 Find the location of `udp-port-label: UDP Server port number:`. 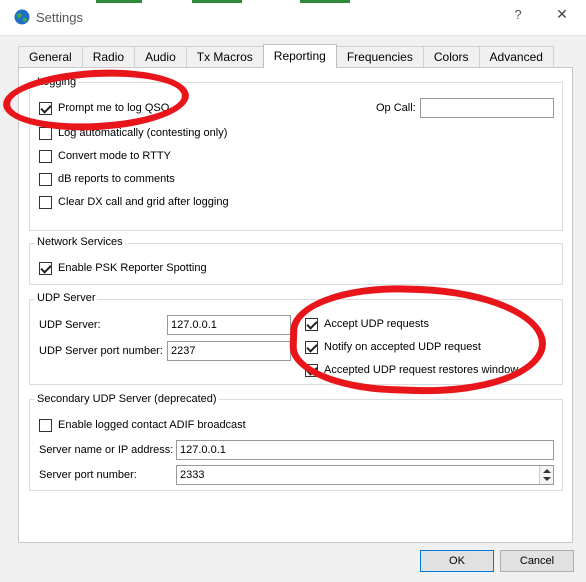

udp-port-label: UDP Server port number: is located at coordinates (101, 351).